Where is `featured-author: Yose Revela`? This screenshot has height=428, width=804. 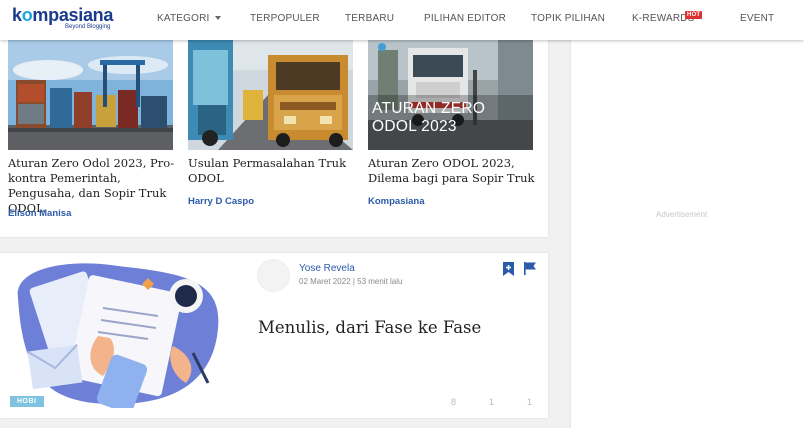 featured-author: Yose Revela is located at coordinates (327, 268).